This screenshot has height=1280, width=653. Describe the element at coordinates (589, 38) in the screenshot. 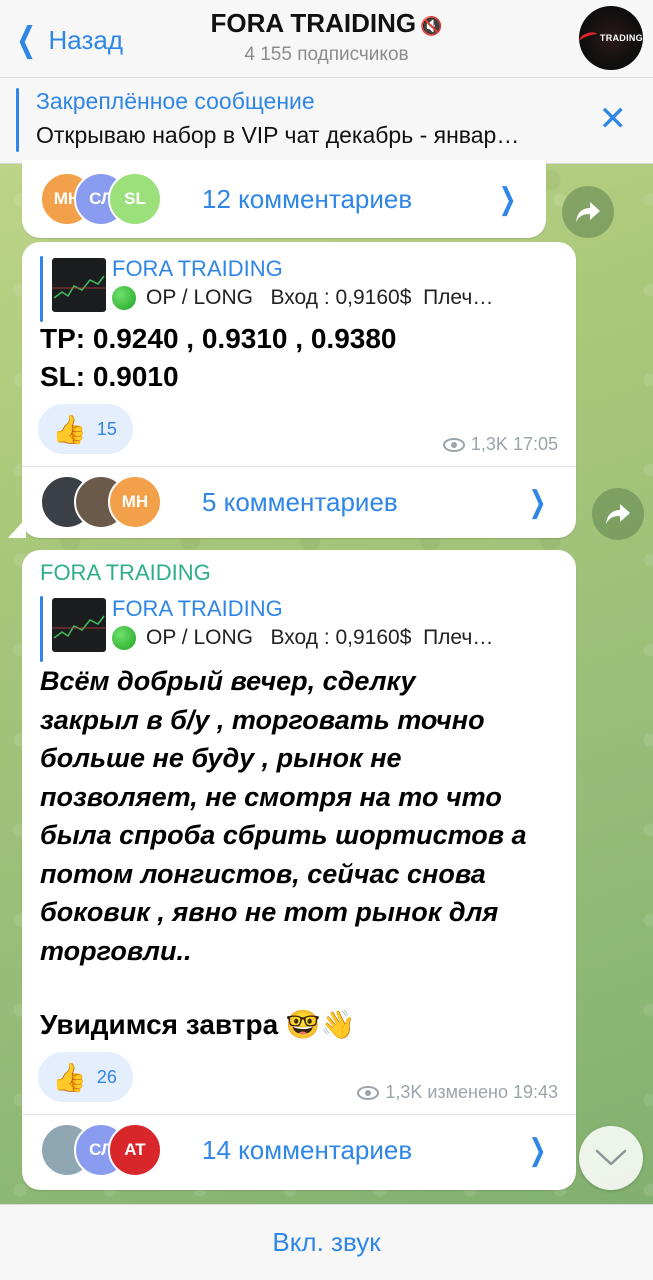

I see `logo-swoosh-icon` at that location.